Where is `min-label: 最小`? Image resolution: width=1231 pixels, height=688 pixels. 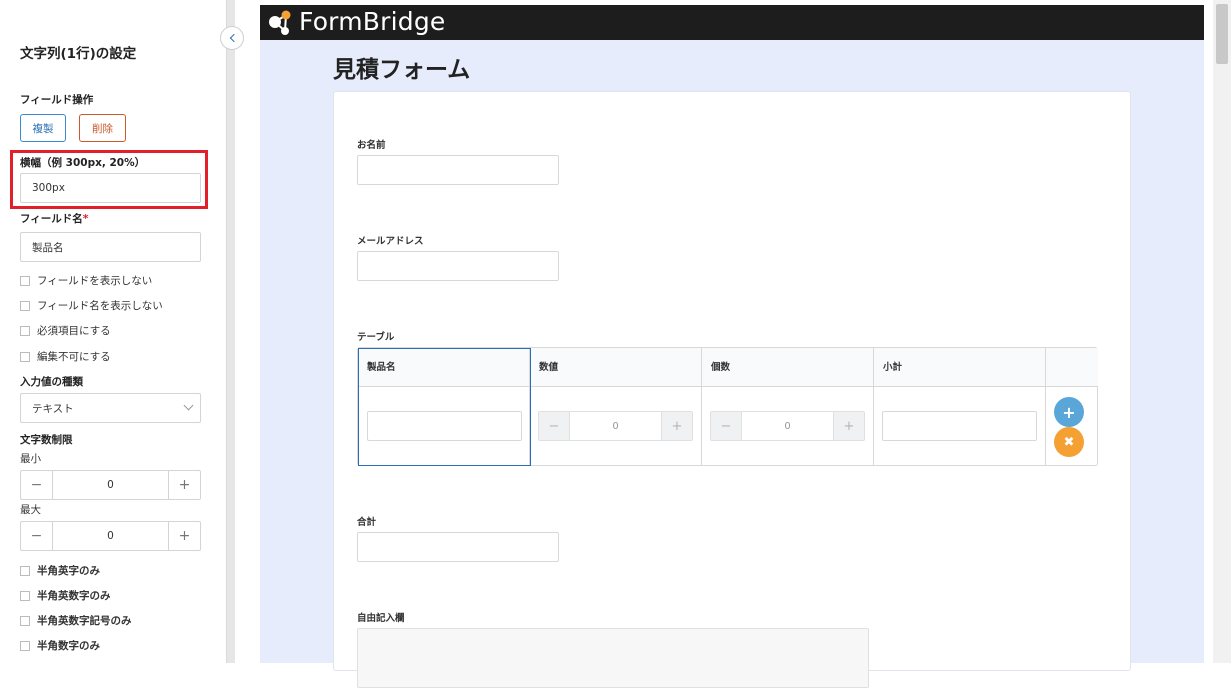 min-label: 最小 is located at coordinates (30, 459).